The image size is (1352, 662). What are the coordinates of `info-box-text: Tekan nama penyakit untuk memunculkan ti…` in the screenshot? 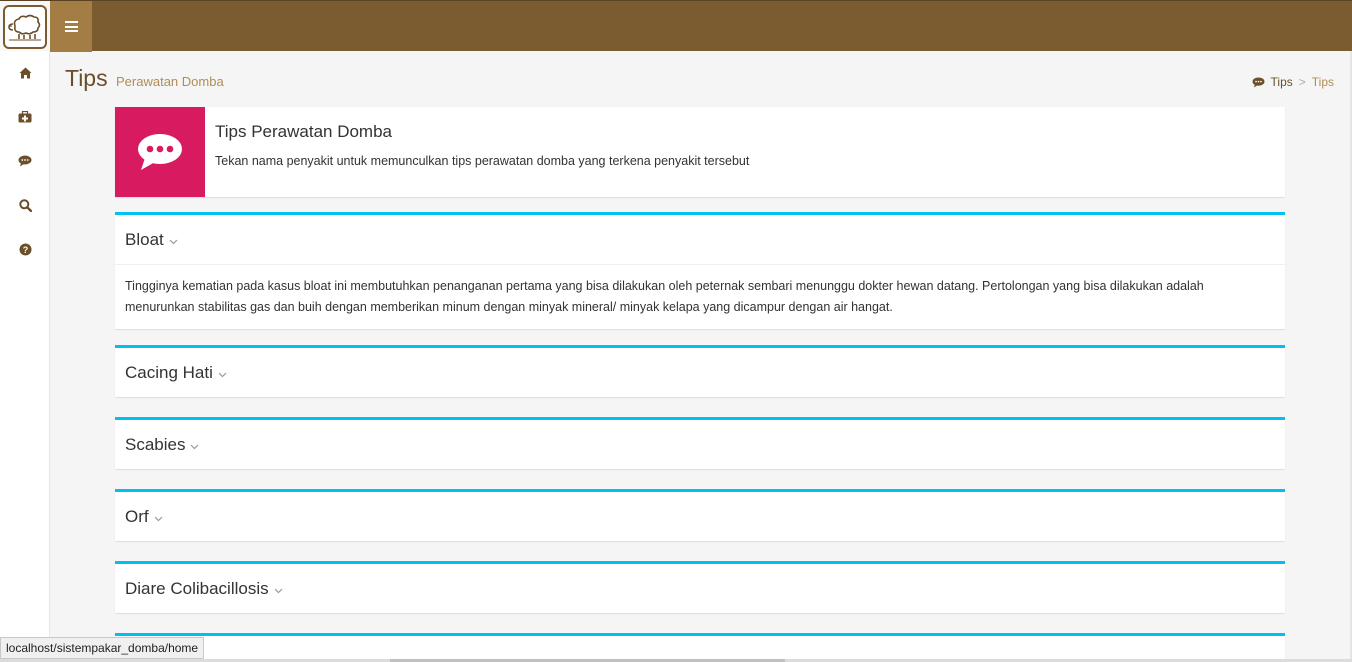 It's located at (482, 161).